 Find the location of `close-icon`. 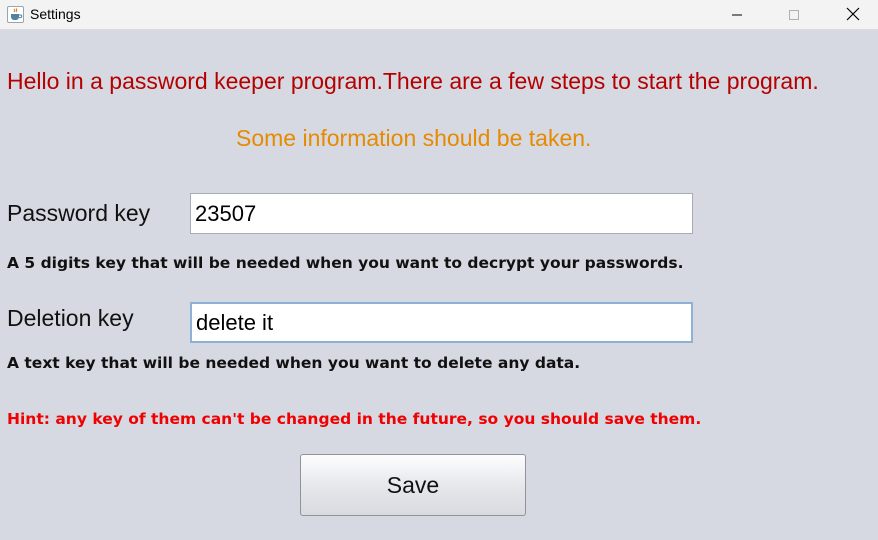

close-icon is located at coordinates (853, 15).